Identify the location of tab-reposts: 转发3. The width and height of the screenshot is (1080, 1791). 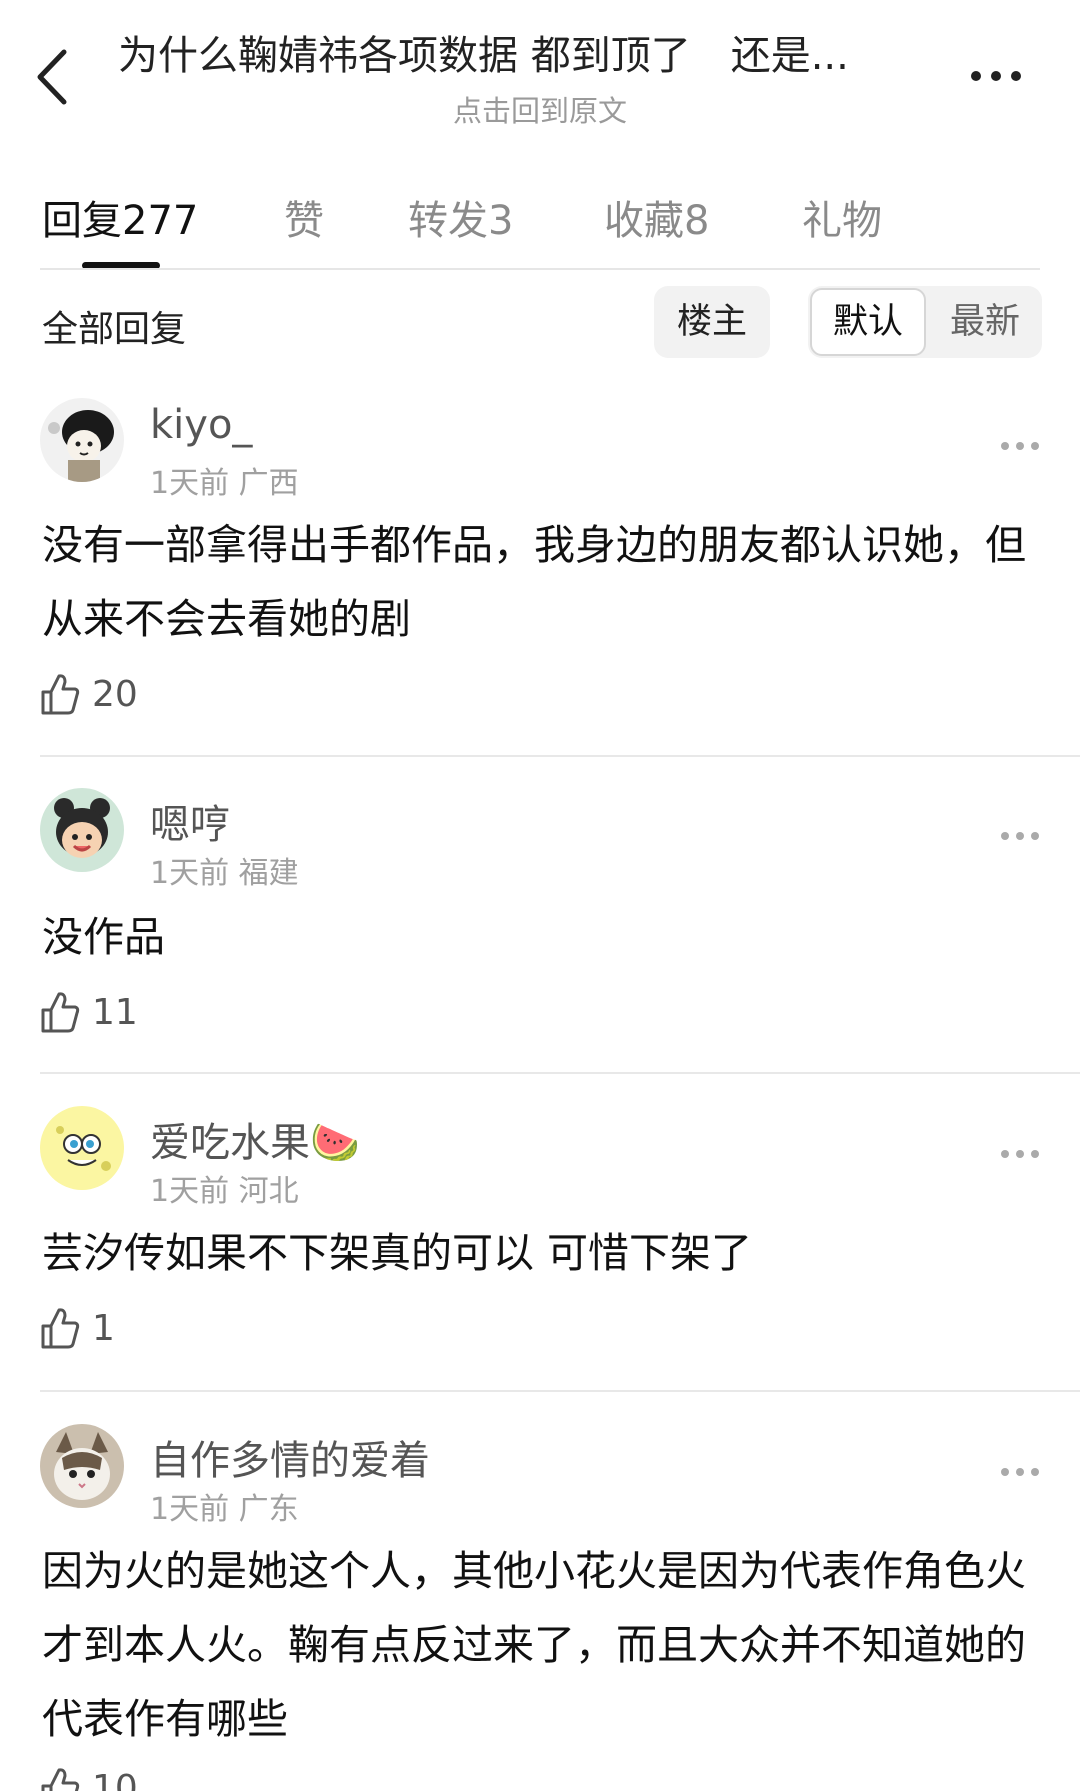
(460, 217).